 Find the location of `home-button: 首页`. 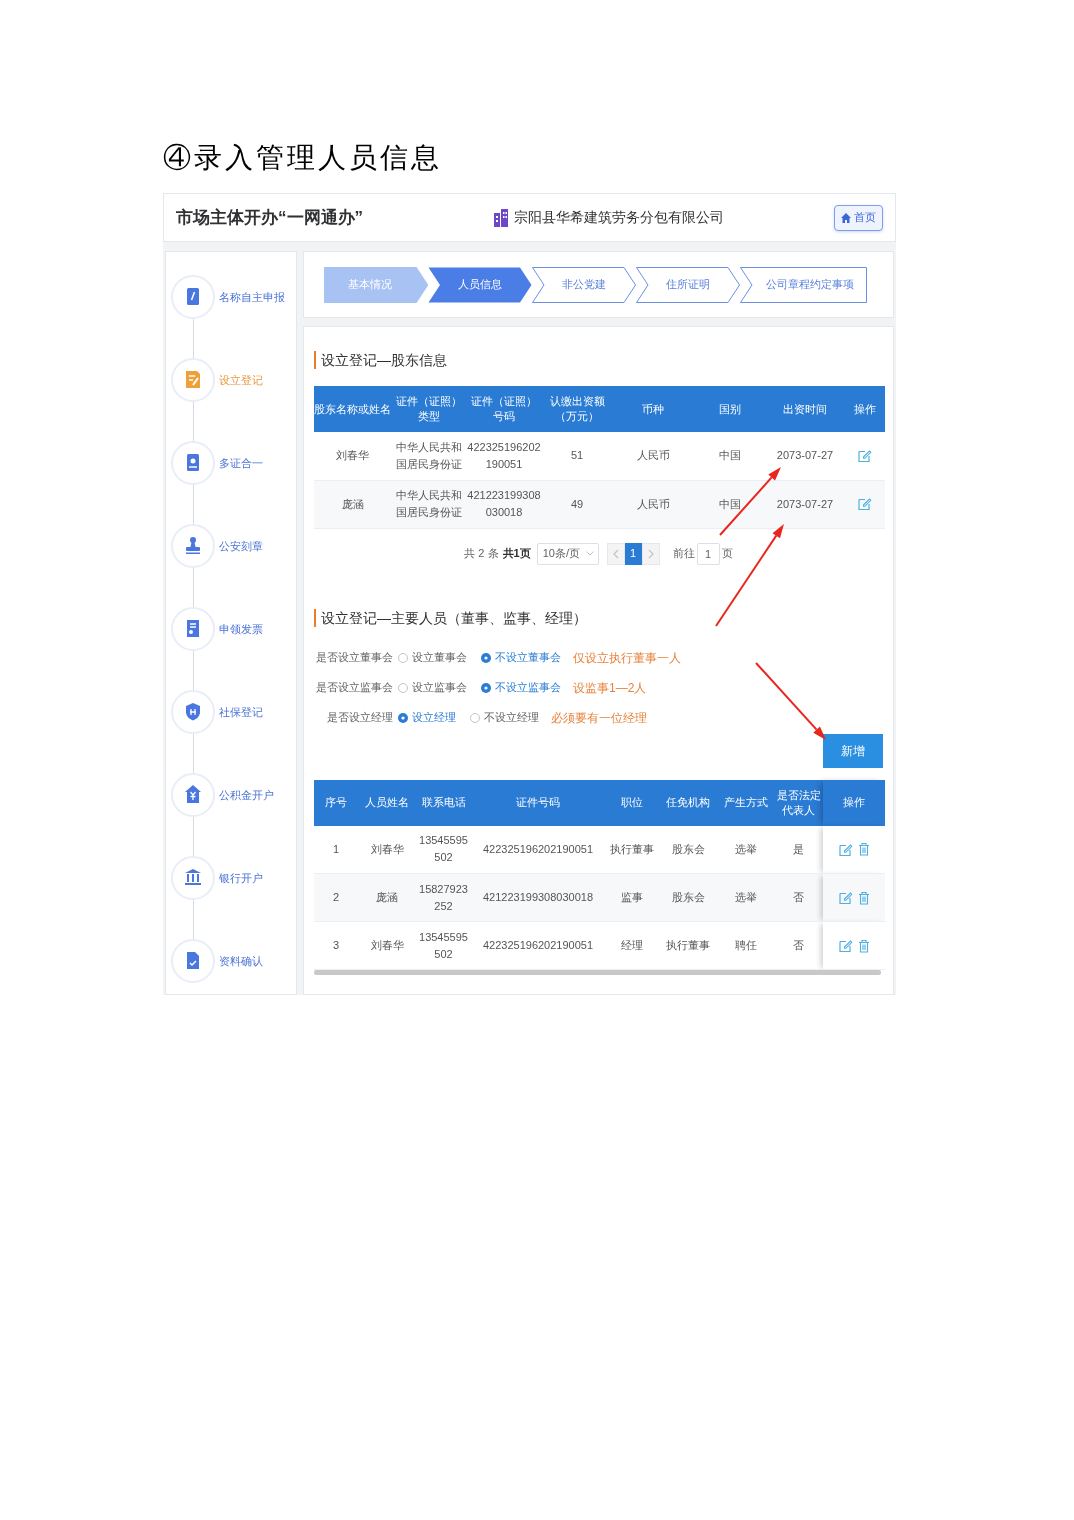

home-button: 首页 is located at coordinates (858, 217).